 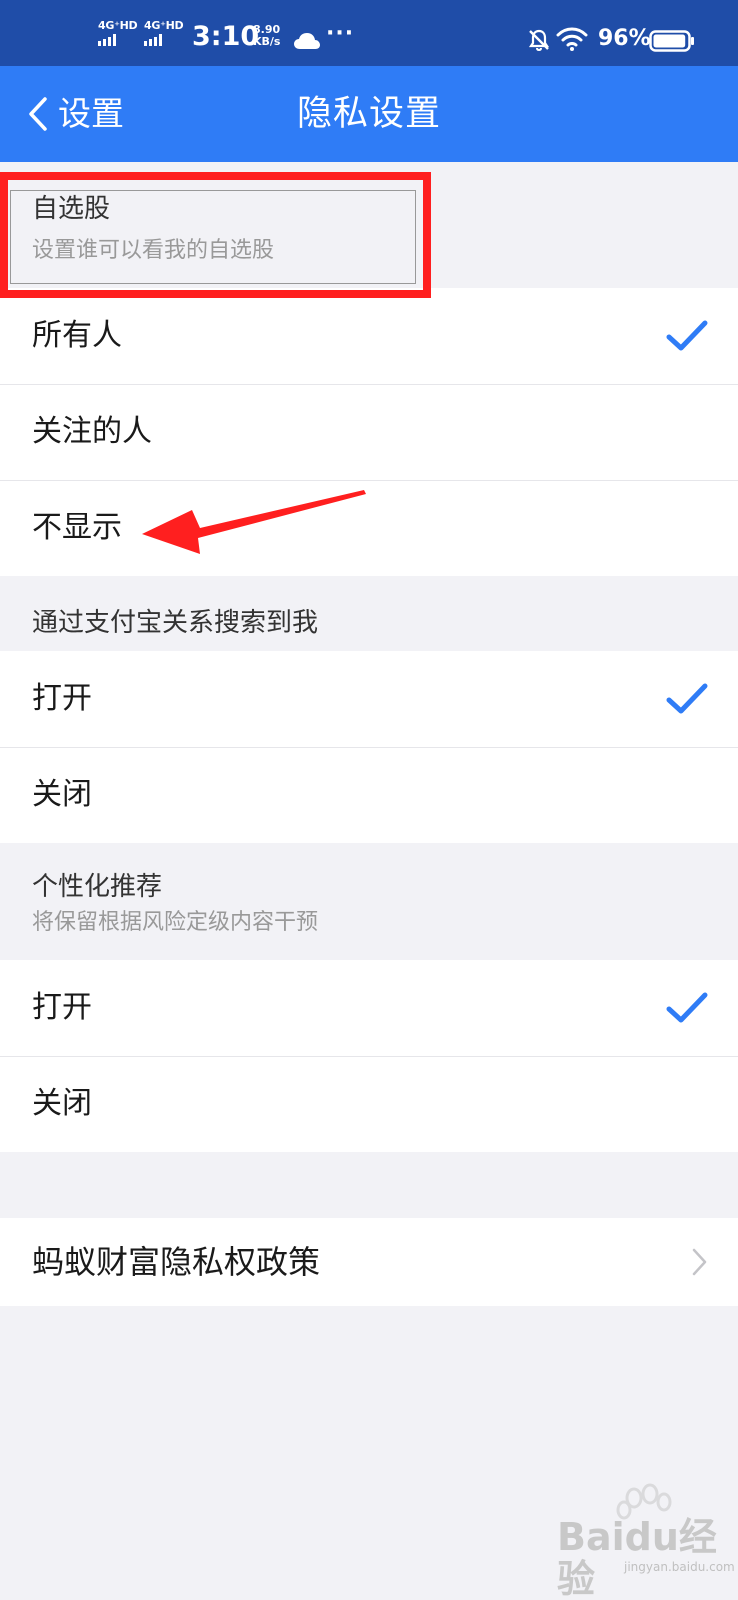 What do you see at coordinates (118, 25) in the screenshot?
I see `network-type-1: 4G⁺HD` at bounding box center [118, 25].